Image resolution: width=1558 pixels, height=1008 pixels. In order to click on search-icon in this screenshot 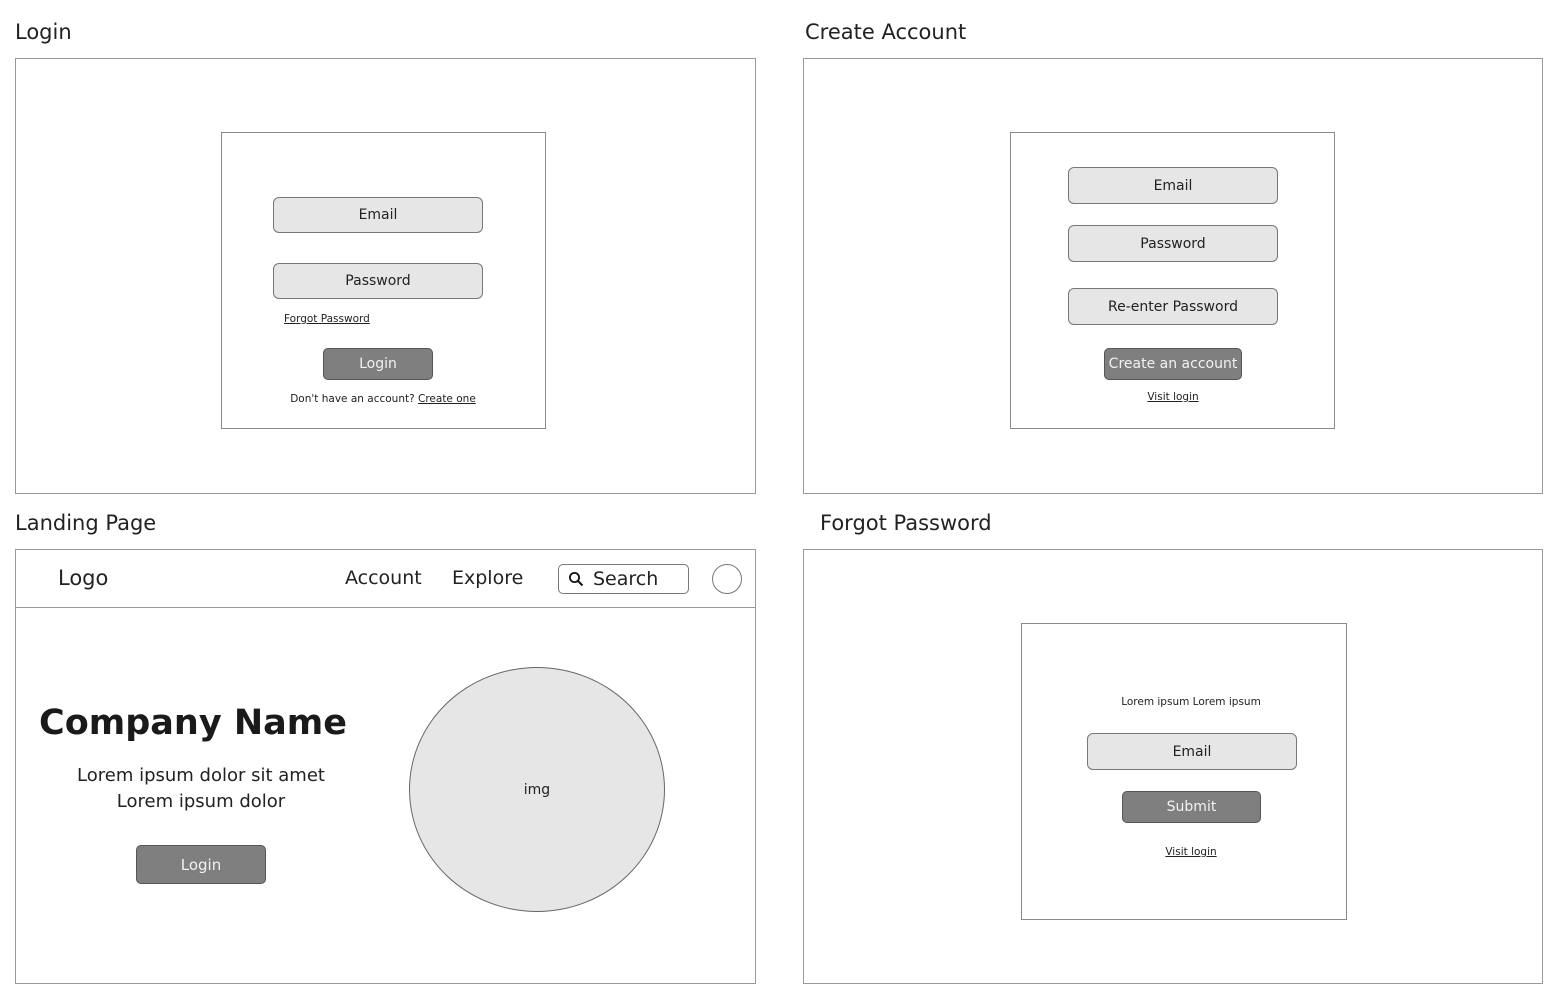, I will do `click(576, 579)`.